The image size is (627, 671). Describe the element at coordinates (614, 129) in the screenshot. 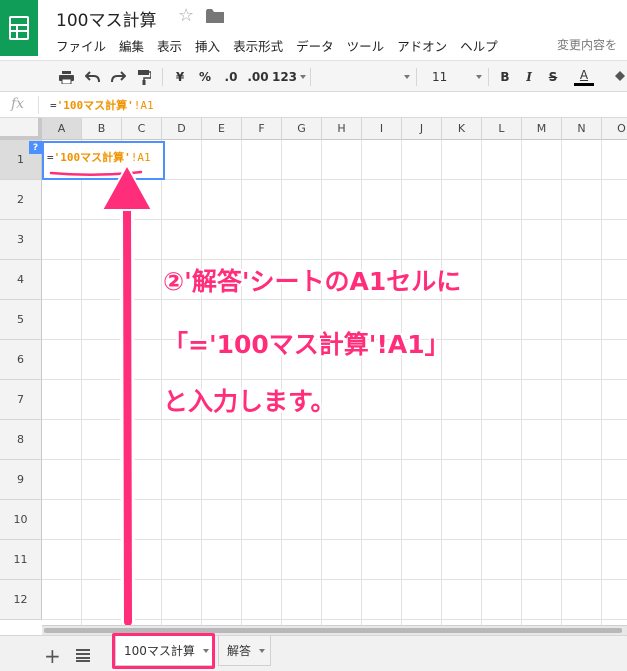

I see `column-header-o: O` at that location.